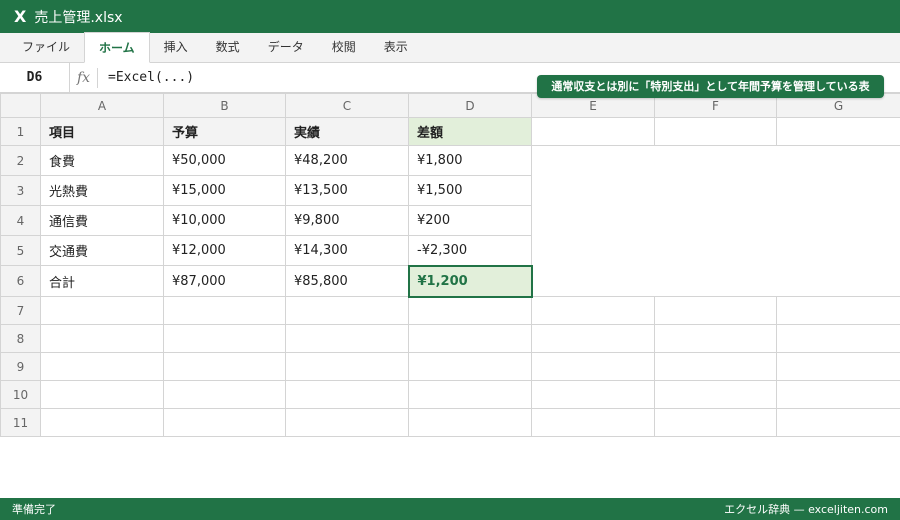 This screenshot has height=520, width=900. Describe the element at coordinates (224, 310) in the screenshot. I see `cell-b7` at that location.